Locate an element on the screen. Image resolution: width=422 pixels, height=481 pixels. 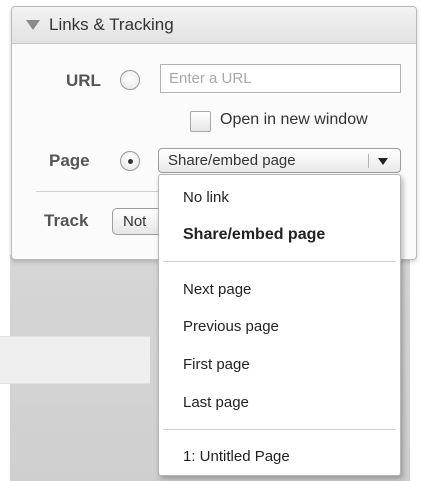
page-label: Page is located at coordinates (69, 160).